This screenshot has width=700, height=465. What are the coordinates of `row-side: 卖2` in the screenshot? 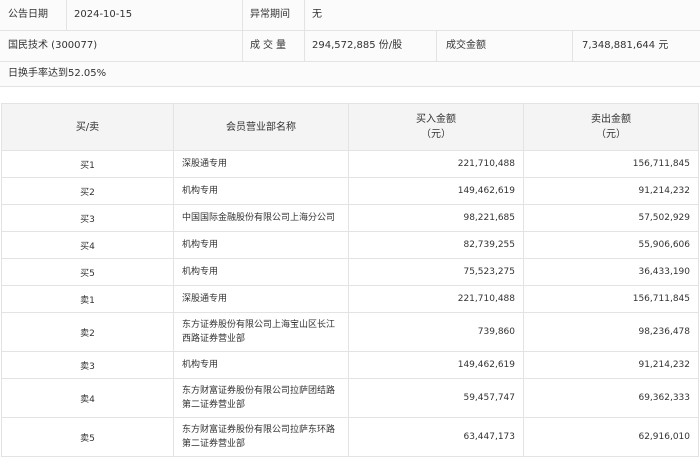 It's located at (87, 332).